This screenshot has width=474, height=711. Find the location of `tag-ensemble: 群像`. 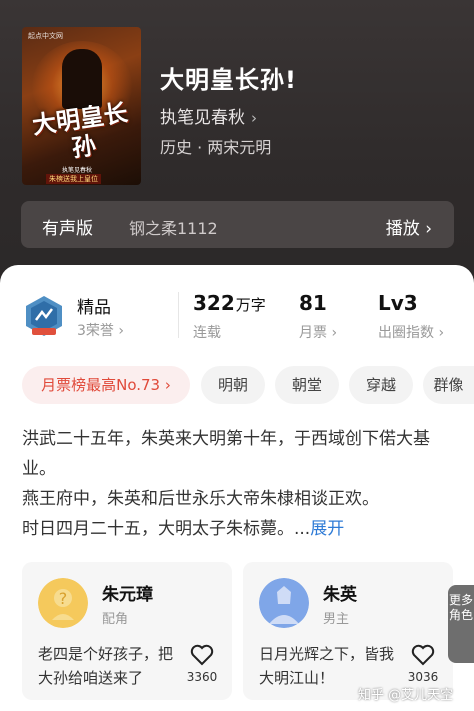

tag-ensemble: 群像 is located at coordinates (448, 385).